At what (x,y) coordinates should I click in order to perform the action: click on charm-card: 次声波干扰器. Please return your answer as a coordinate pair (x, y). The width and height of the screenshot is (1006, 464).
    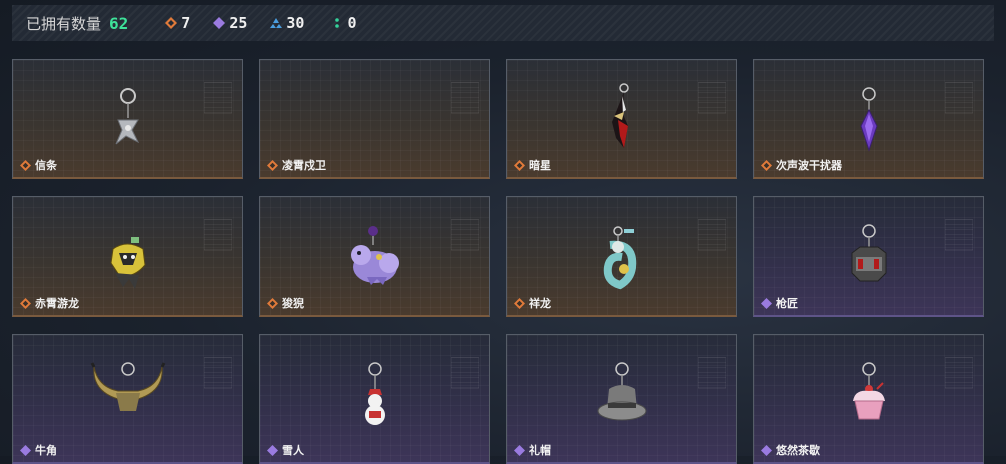
    Looking at the image, I should click on (868, 119).